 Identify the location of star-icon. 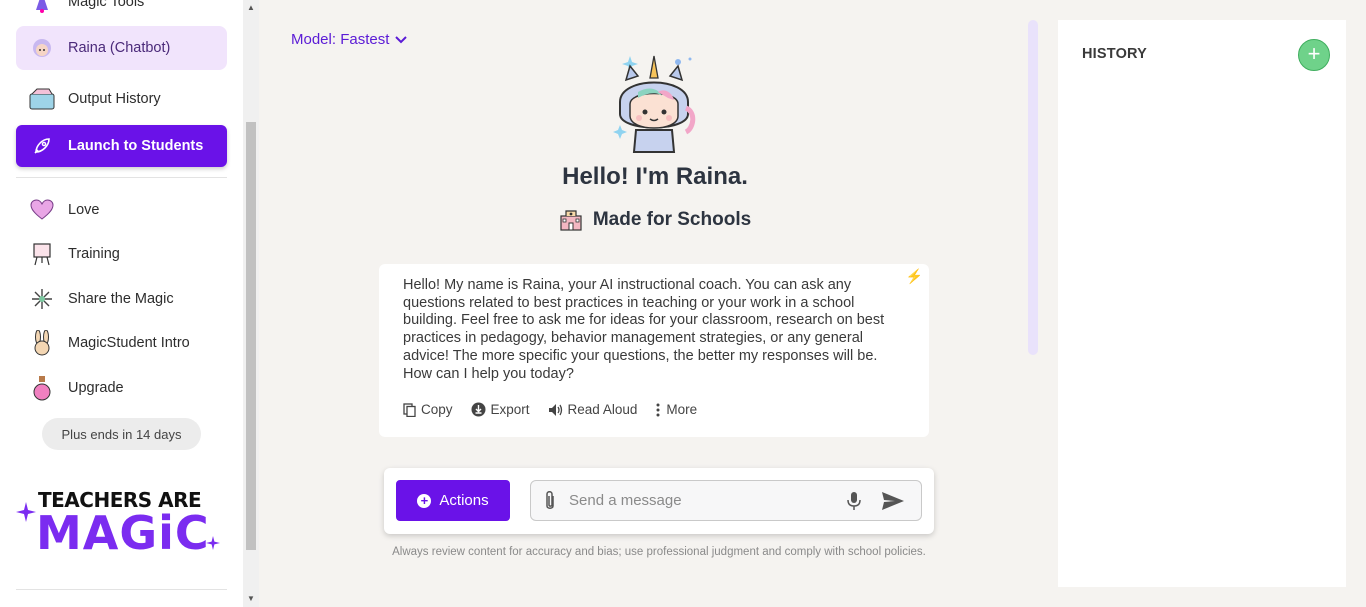
(26, 512).